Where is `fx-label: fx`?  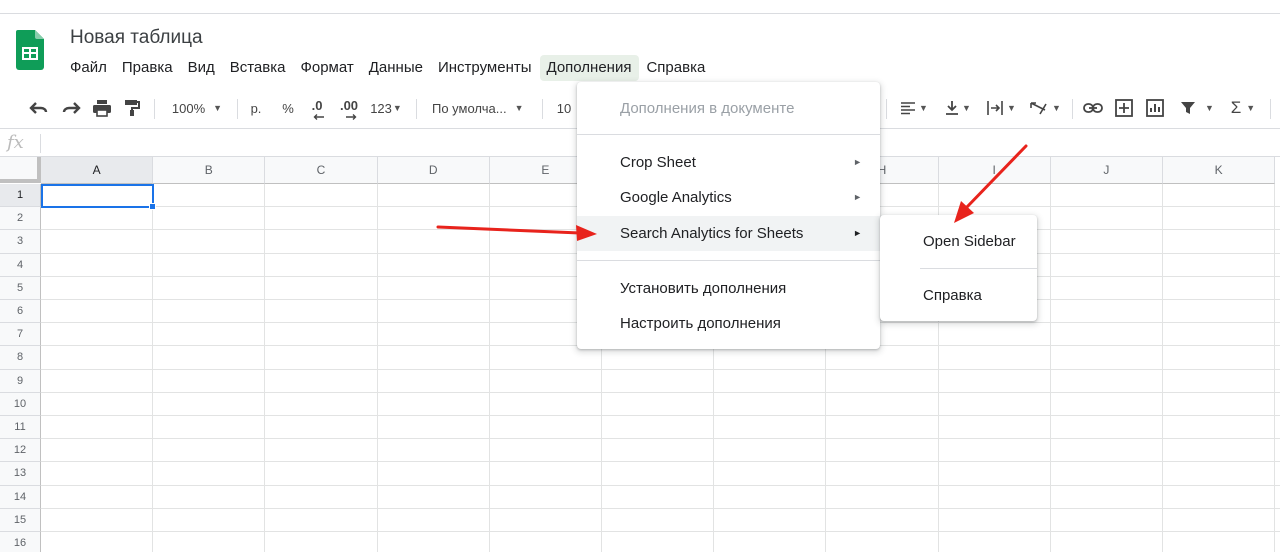 fx-label: fx is located at coordinates (15, 142).